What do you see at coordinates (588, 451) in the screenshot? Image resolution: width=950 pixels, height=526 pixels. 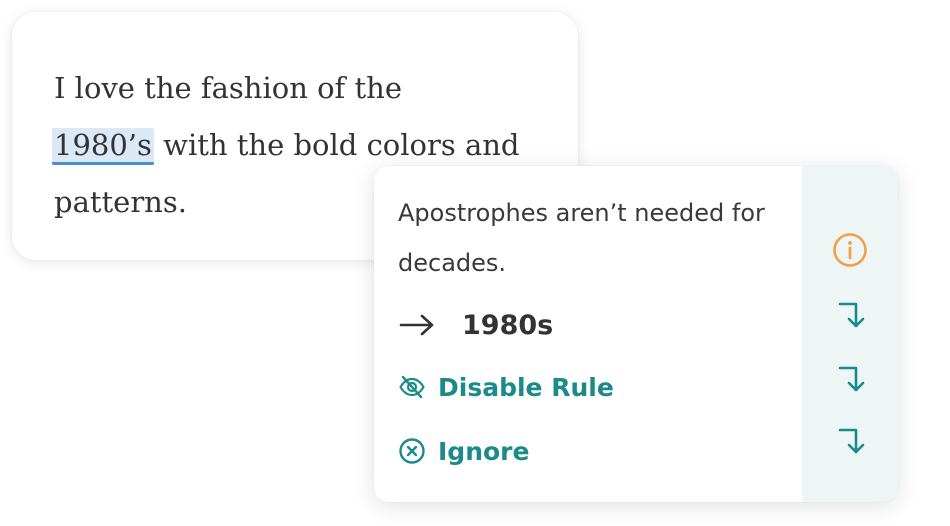 I see `ignore-button: Ignore` at bounding box center [588, 451].